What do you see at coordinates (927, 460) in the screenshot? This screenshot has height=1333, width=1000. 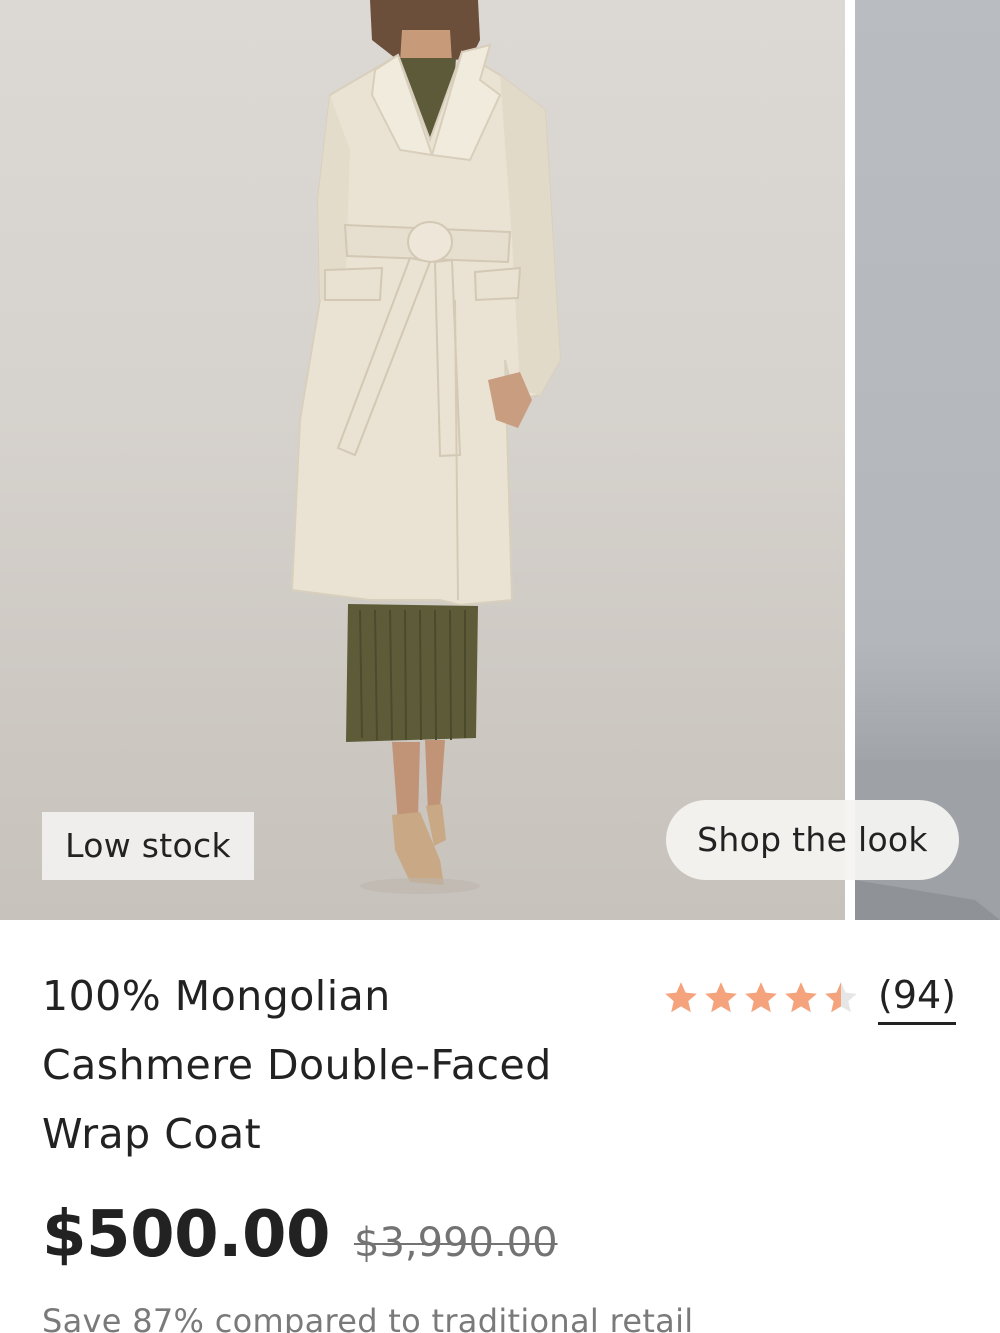 I see `product-image-next` at bounding box center [927, 460].